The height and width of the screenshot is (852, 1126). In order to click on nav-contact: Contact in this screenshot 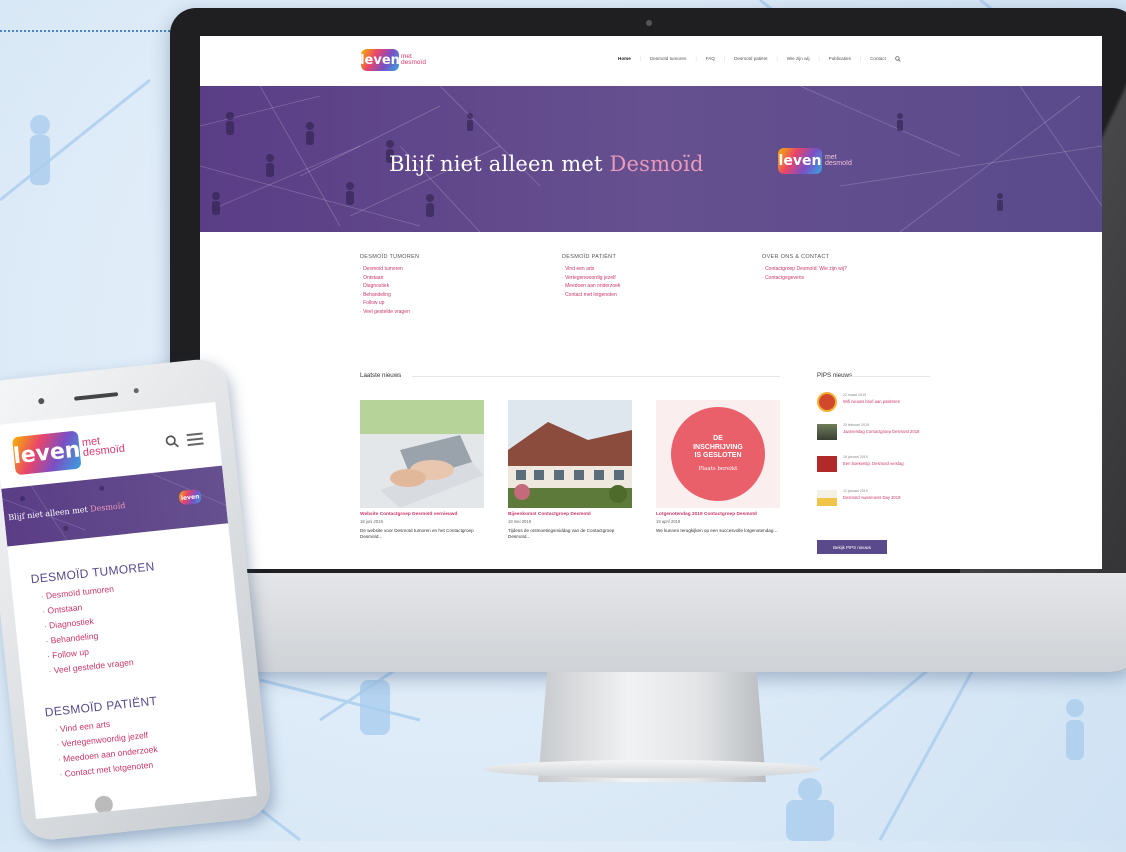, I will do `click(878, 59)`.